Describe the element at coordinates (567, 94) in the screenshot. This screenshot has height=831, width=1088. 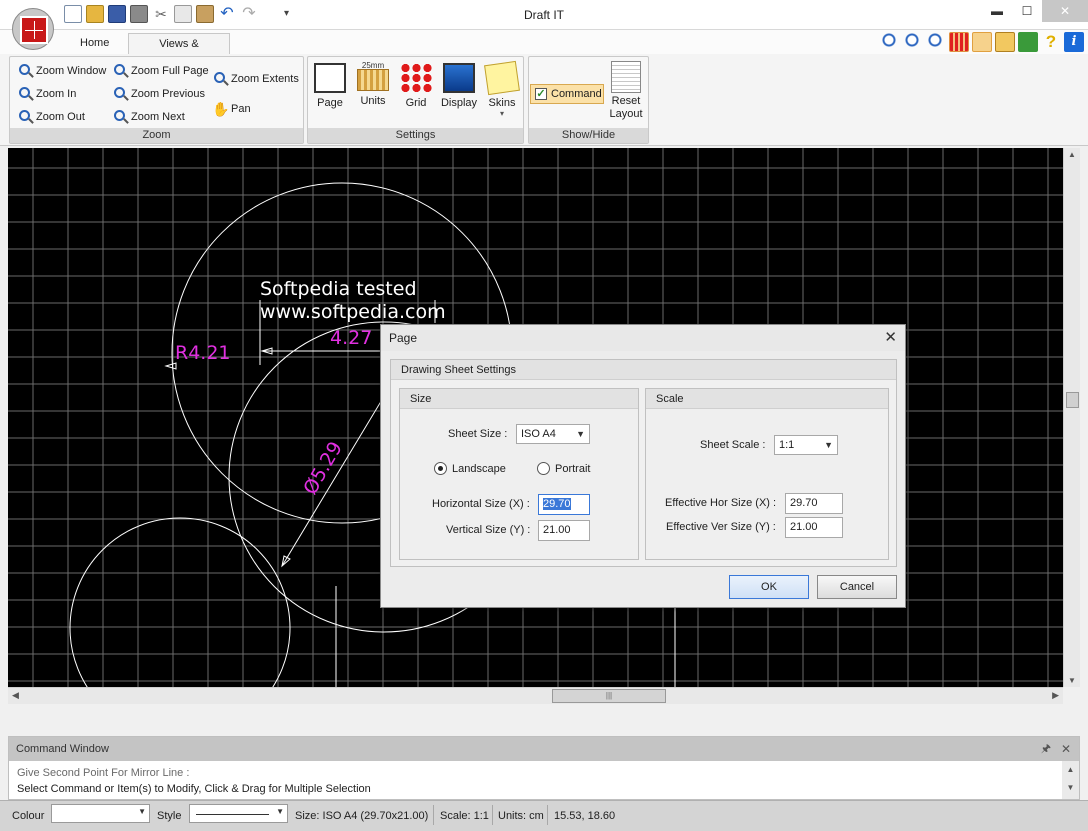
I see `command-window-toggle: ✓ Command` at that location.